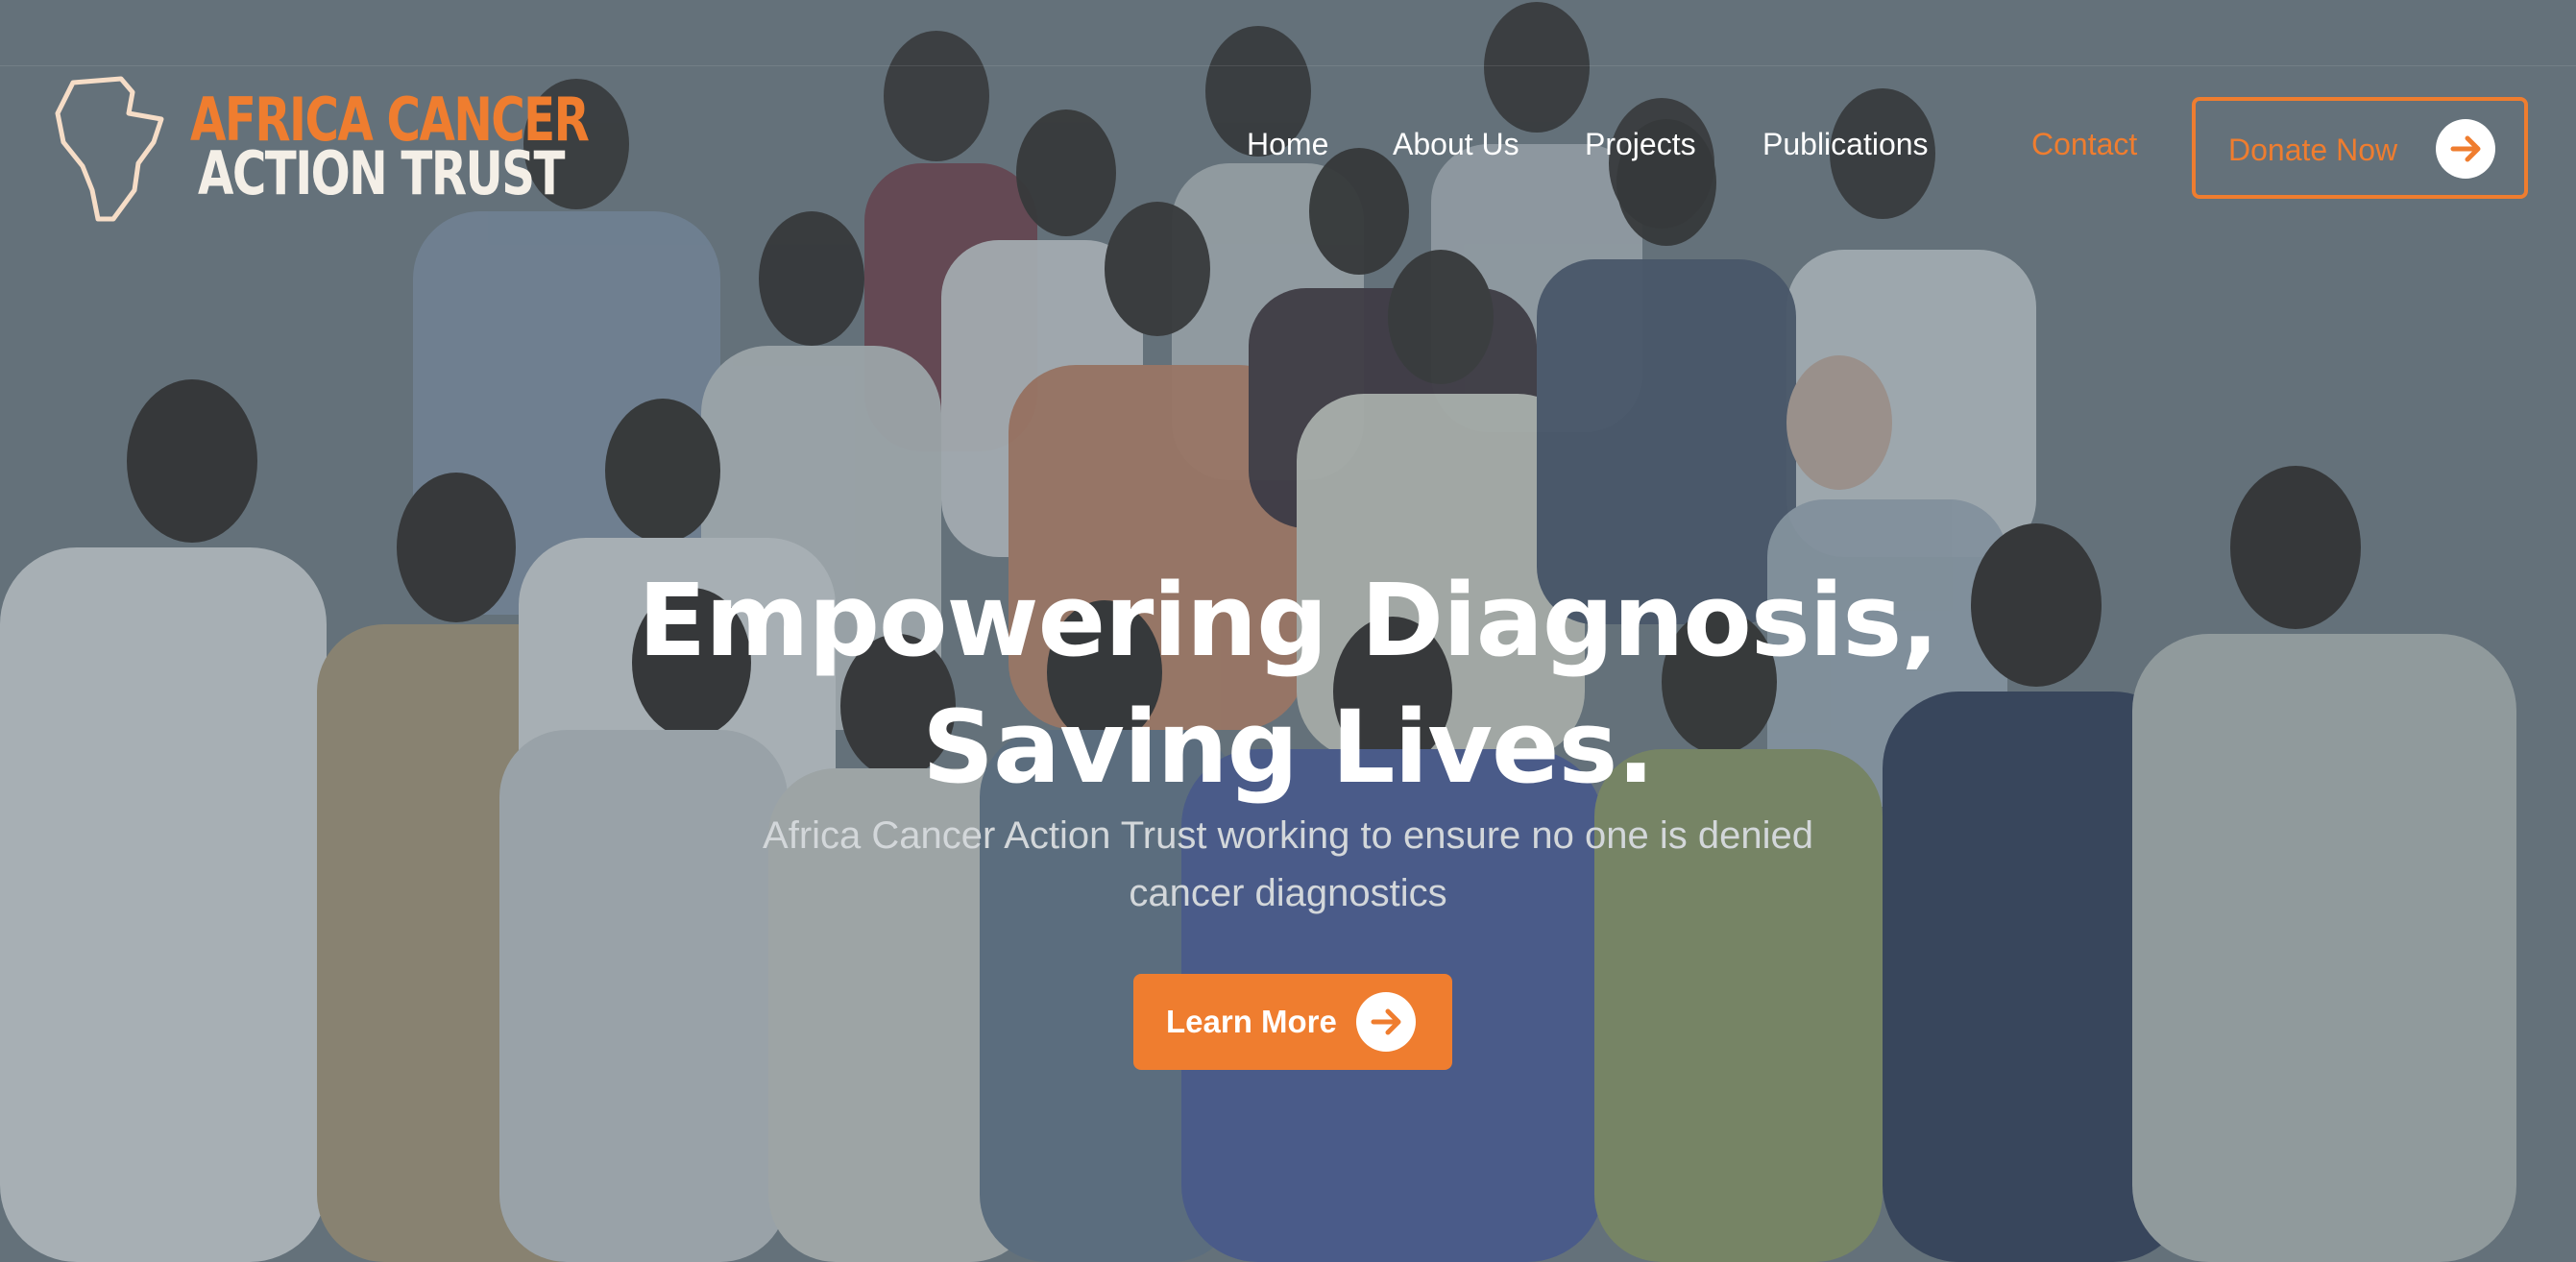 The image size is (2576, 1262). I want to click on nav-item-contact: Contact, so click(2084, 144).